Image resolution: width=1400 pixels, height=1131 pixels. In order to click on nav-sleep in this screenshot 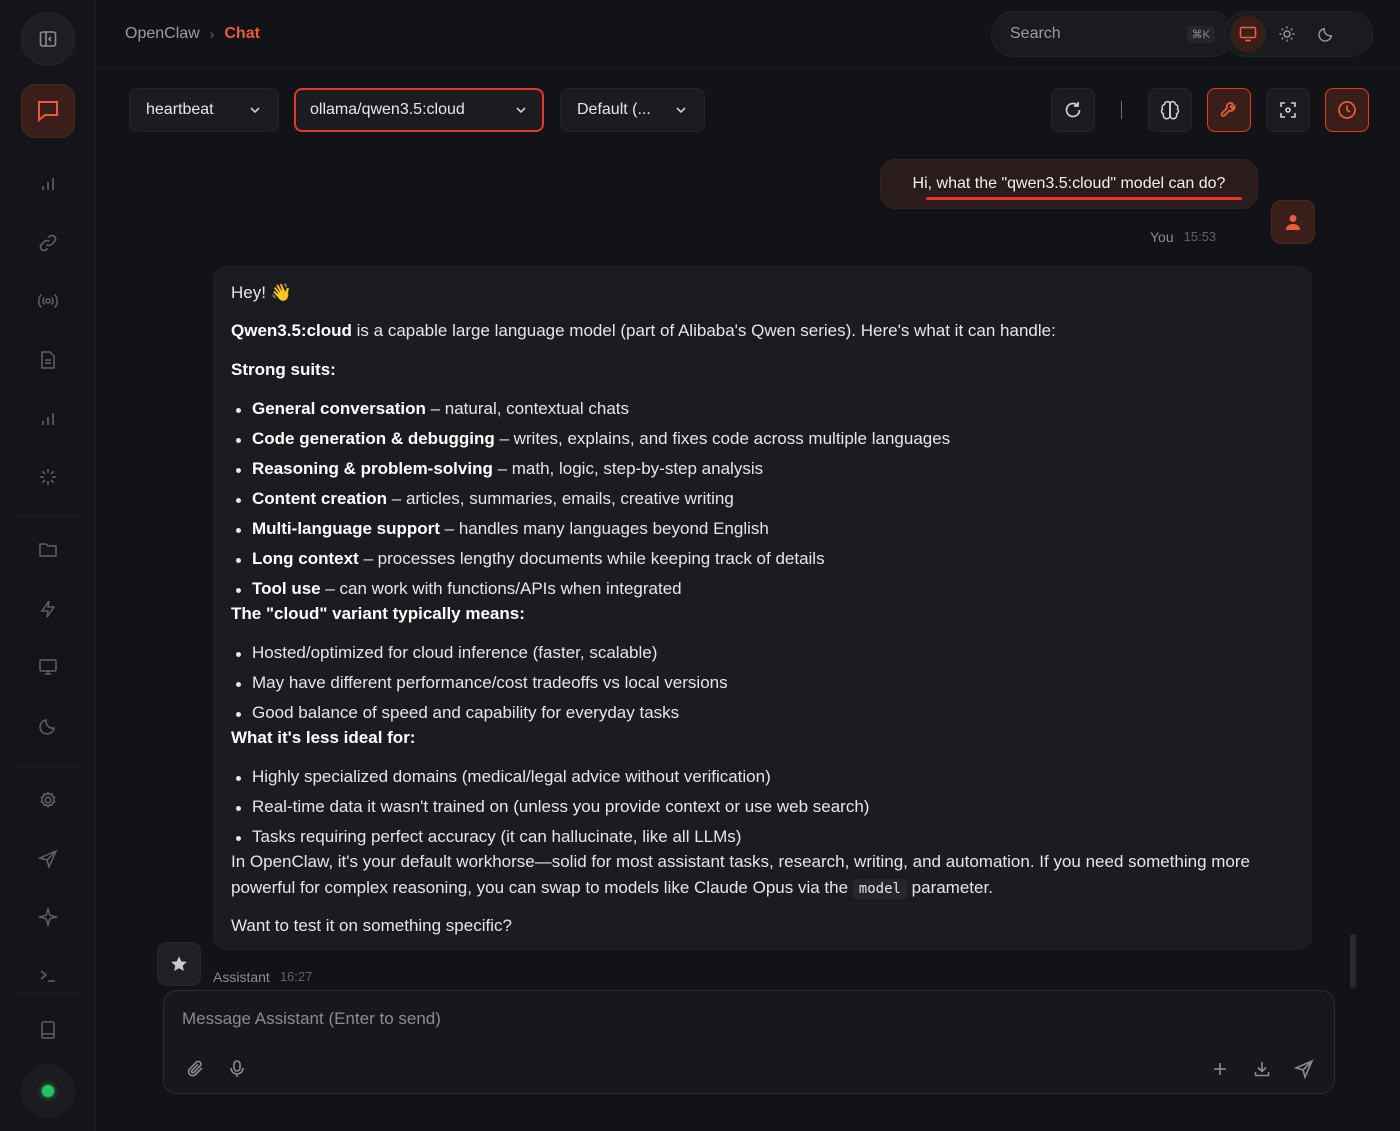, I will do `click(48, 726)`.